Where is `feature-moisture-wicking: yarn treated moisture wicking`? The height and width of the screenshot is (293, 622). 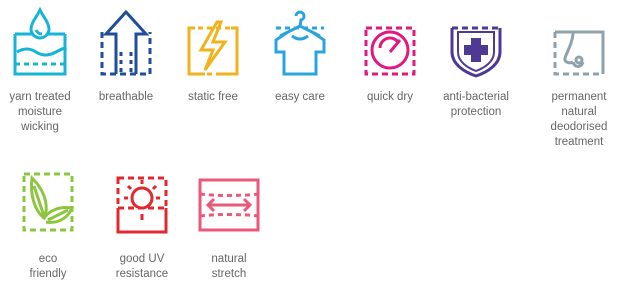 feature-moisture-wicking: yarn treated moisture wicking is located at coordinates (41, 70).